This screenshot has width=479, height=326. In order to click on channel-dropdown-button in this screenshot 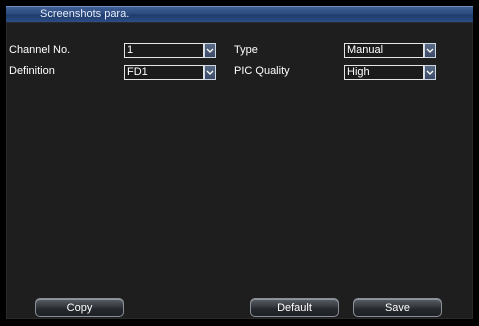, I will do `click(210, 50)`.